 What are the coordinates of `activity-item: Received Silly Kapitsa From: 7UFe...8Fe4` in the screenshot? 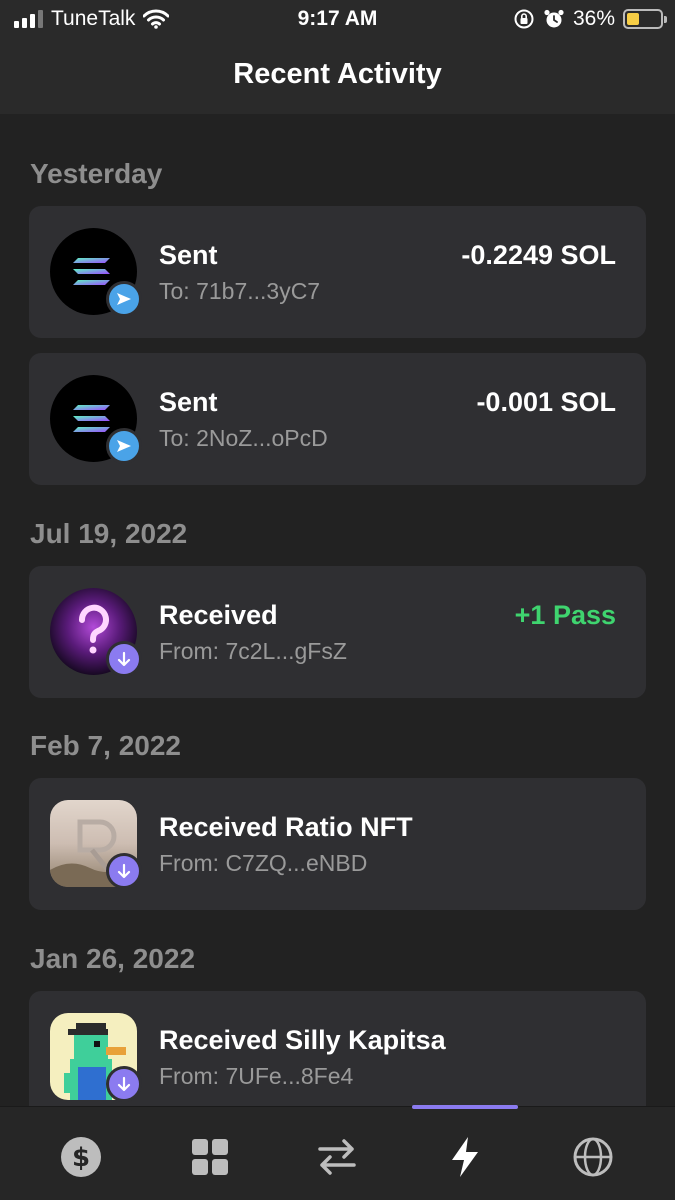 It's located at (337, 1048).